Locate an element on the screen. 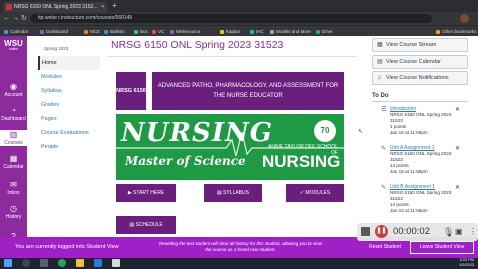 This screenshot has height=269, width=478. course-nav-people: People is located at coordinates (69, 147).